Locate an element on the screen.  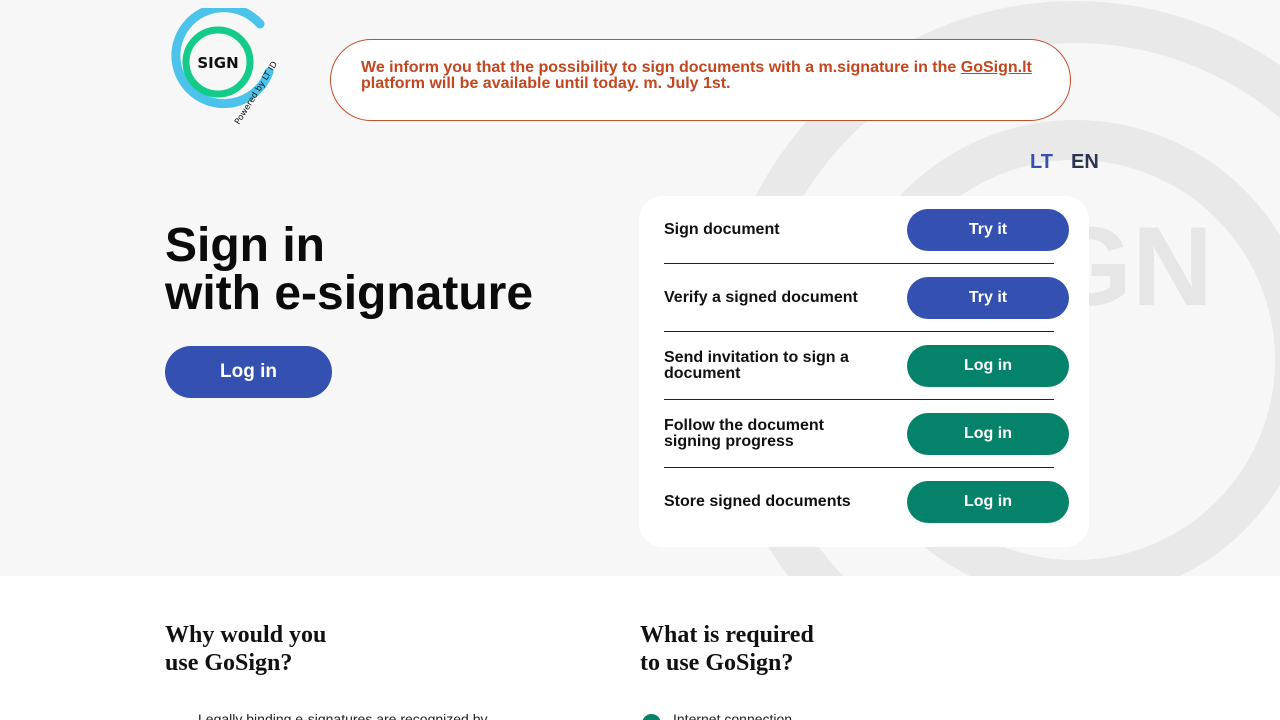
verify-document-try-button: Try it is located at coordinates (988, 298).